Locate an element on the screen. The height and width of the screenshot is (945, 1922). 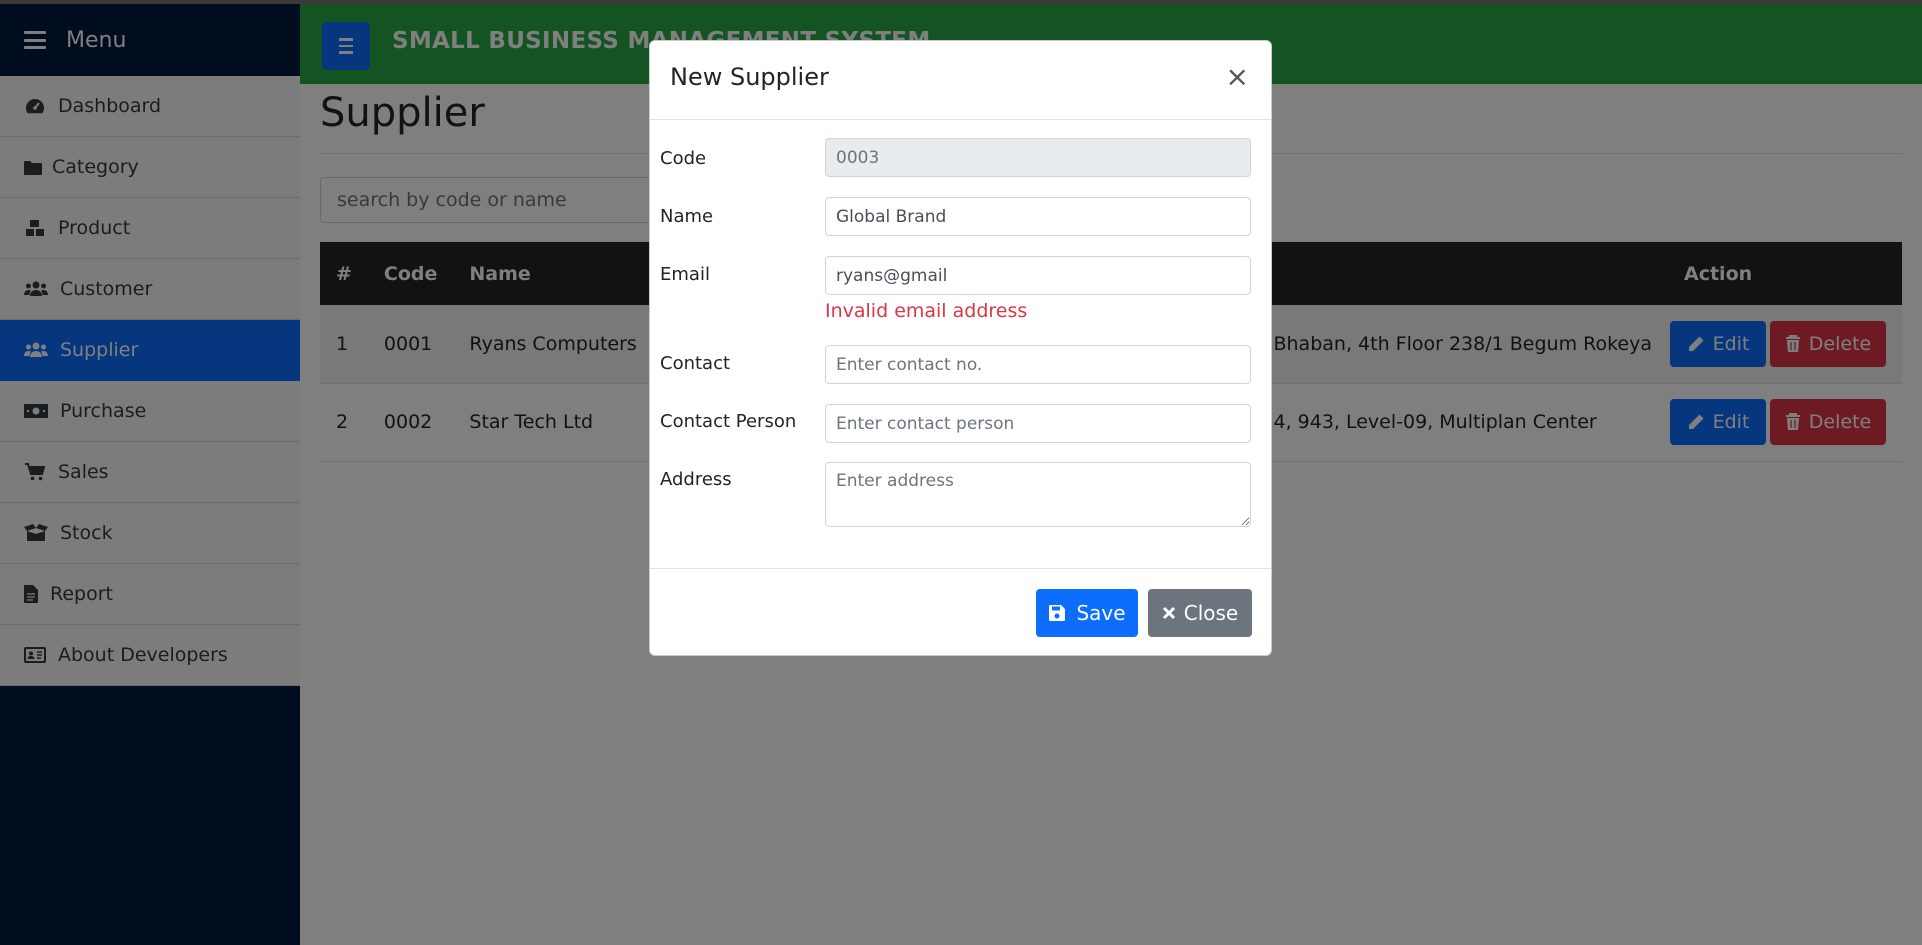
modal-title: New Supplier is located at coordinates (749, 77).